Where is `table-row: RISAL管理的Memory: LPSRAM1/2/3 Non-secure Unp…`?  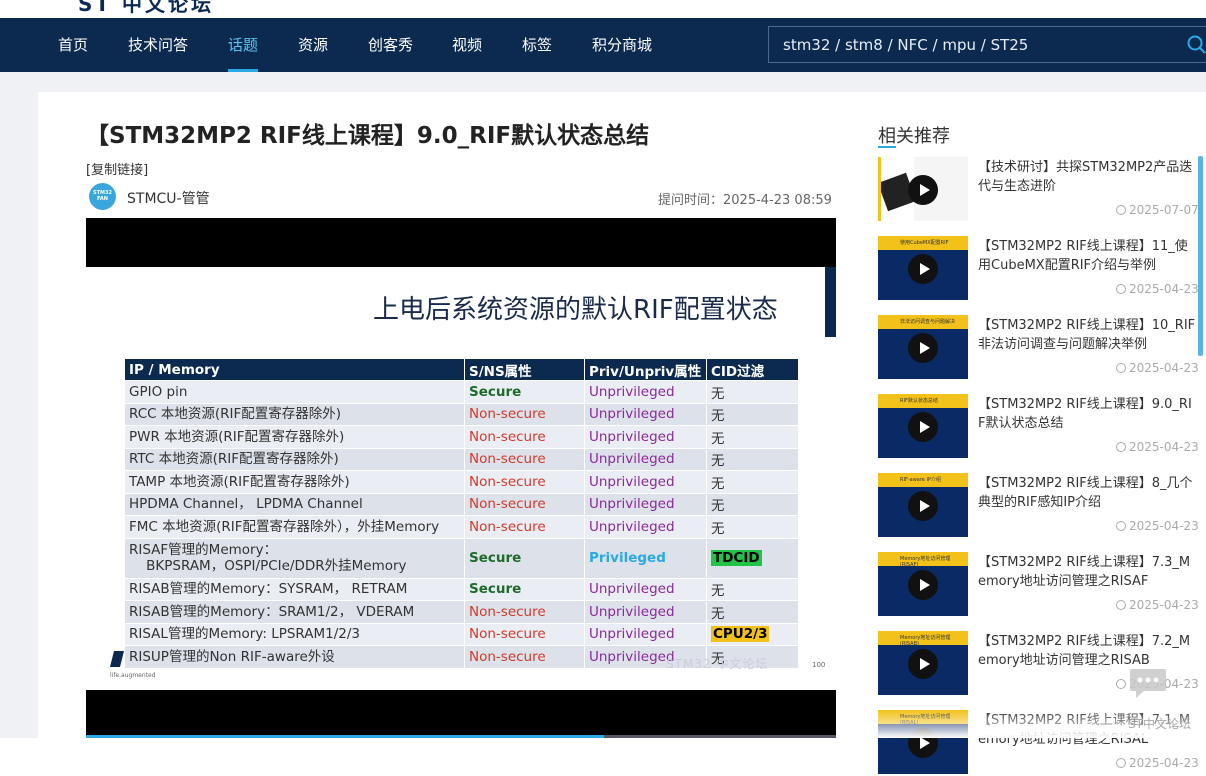
table-row: RISAL管理的Memory: LPSRAM1/2/3 Non-secure Unp… is located at coordinates (461, 634).